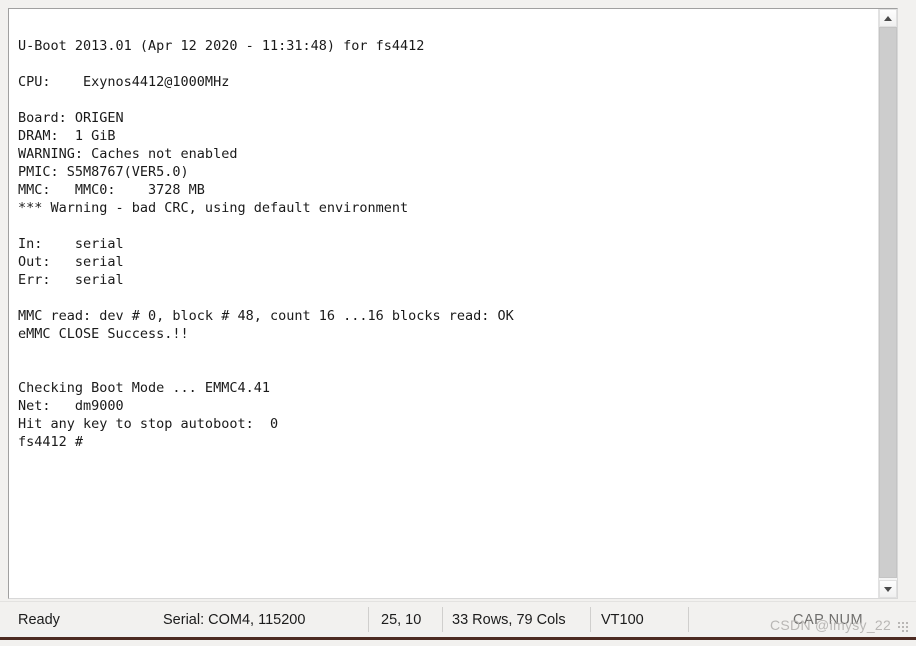 The image size is (916, 646). I want to click on terminal-line: Board: ORIGEN, so click(71, 118).